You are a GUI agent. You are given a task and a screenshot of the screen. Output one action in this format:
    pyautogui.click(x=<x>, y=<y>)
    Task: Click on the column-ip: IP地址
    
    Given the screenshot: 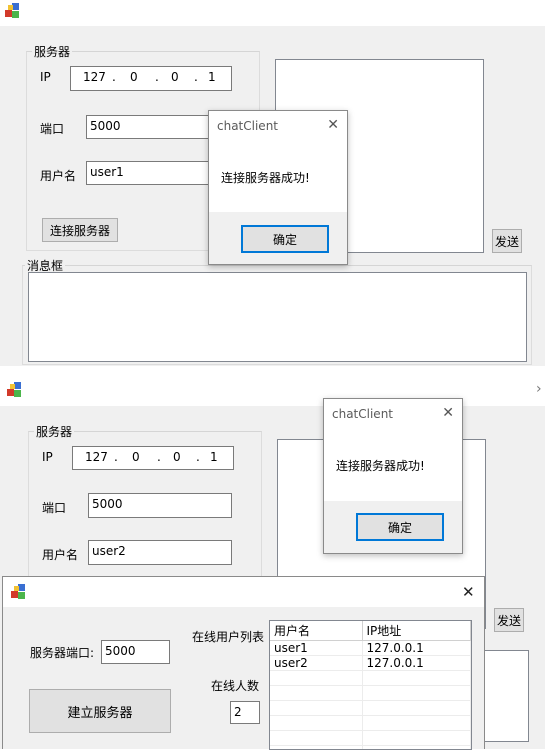 What is the action you would take?
    pyautogui.click(x=416, y=631)
    